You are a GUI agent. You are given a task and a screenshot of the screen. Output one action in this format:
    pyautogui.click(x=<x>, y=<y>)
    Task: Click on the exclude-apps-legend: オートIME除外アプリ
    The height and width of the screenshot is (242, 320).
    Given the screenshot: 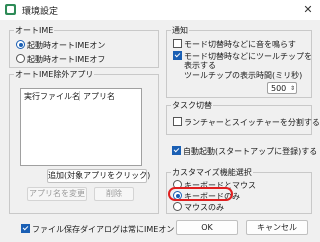 What is the action you would take?
    pyautogui.click(x=54, y=74)
    